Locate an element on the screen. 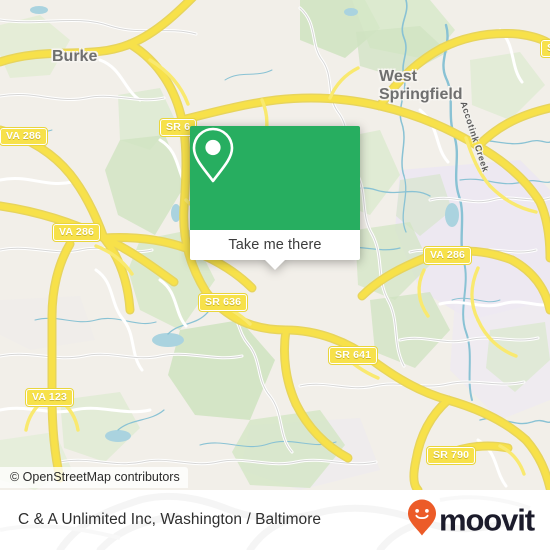 This screenshot has height=550, width=550. road-shield-edge-clipped: S is located at coordinates (544, 48).